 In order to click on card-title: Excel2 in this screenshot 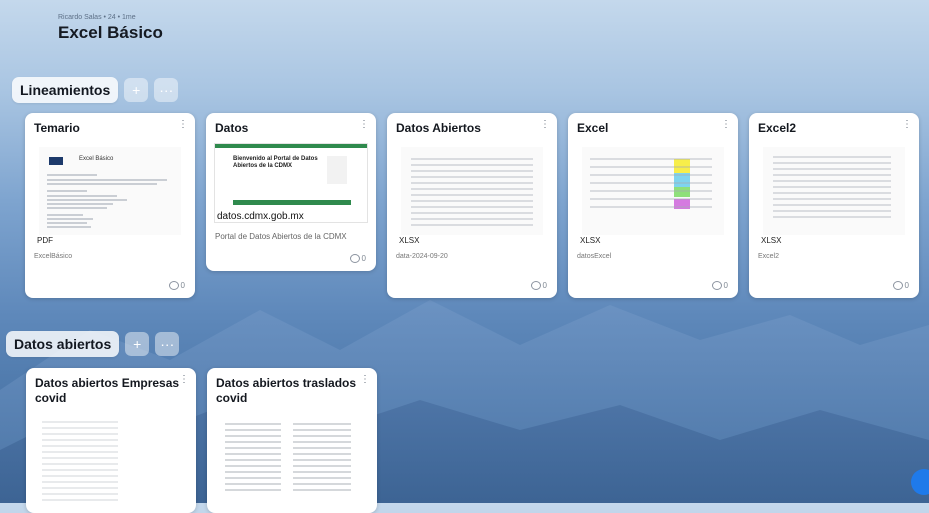, I will do `click(777, 128)`.